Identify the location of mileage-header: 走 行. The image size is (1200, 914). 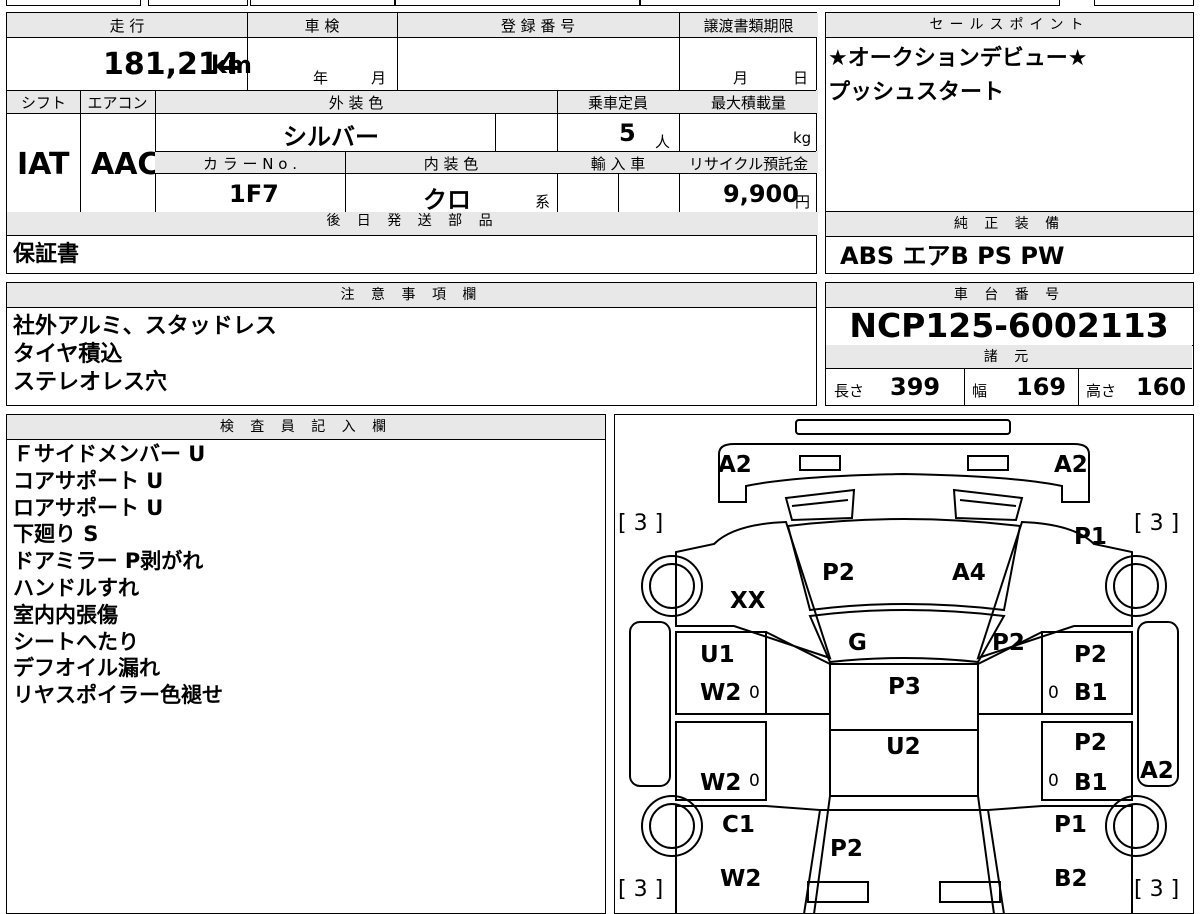
(127, 26).